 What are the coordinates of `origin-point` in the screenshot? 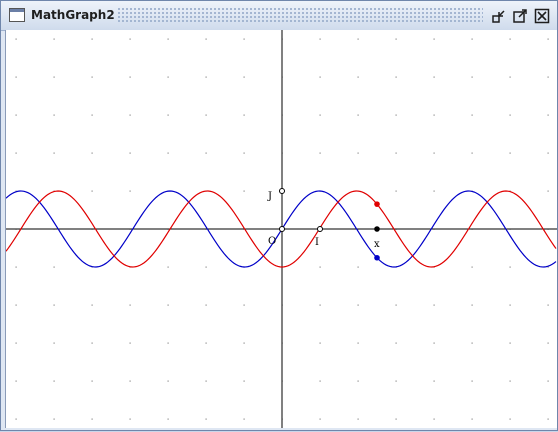 It's located at (282, 229).